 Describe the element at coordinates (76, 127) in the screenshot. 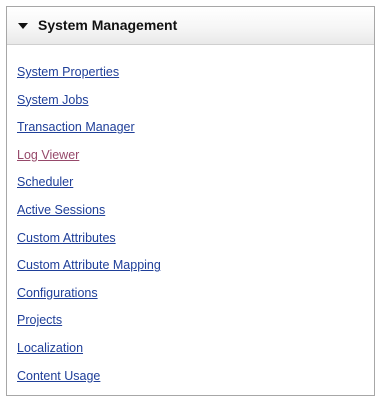

I see `link-transaction-manager: Transaction Manager` at that location.